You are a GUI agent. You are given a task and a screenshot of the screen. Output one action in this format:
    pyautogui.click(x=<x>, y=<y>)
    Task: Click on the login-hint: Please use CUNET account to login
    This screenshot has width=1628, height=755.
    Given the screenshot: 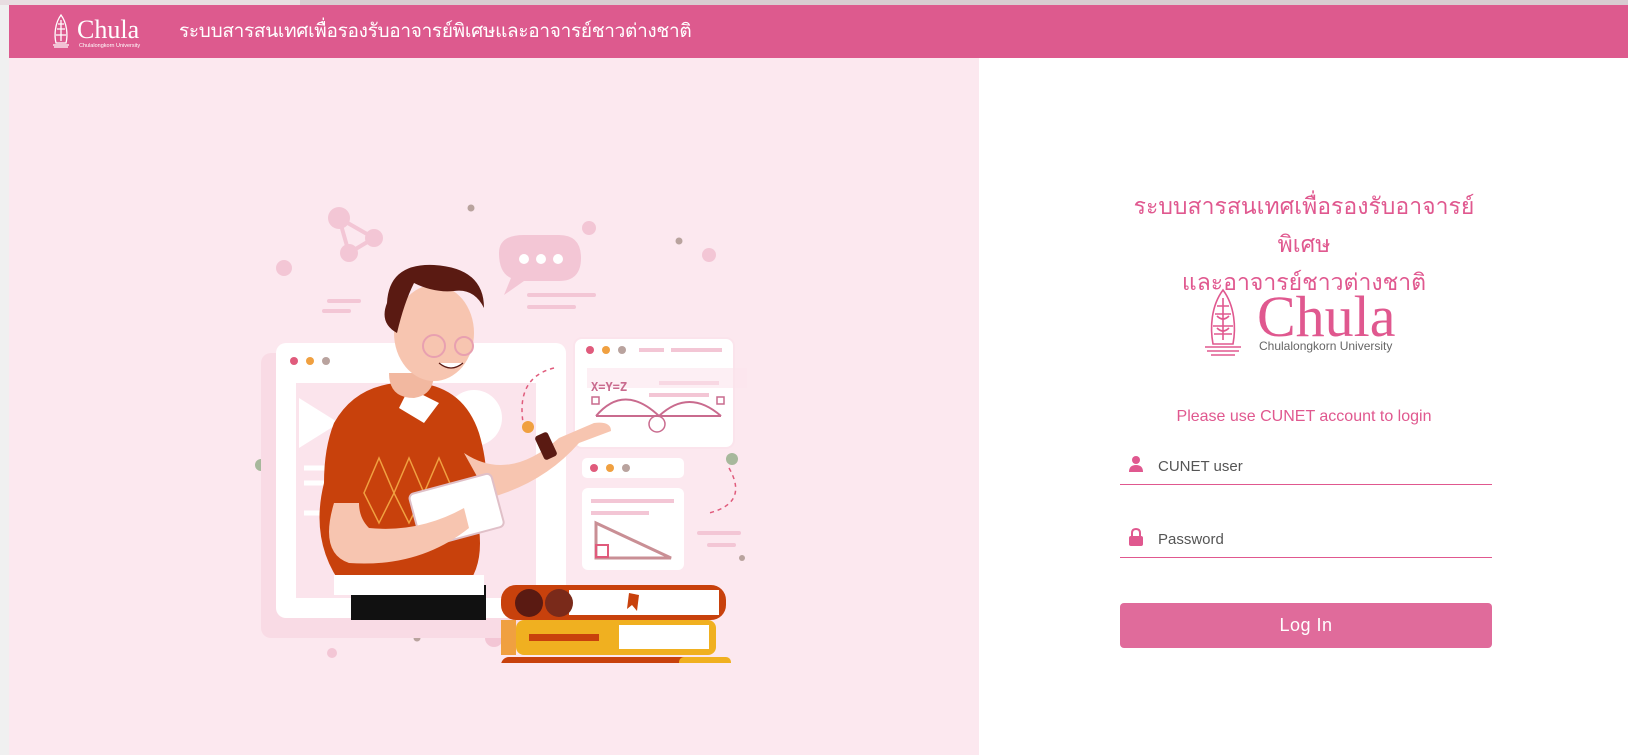 What is the action you would take?
    pyautogui.click(x=1304, y=416)
    